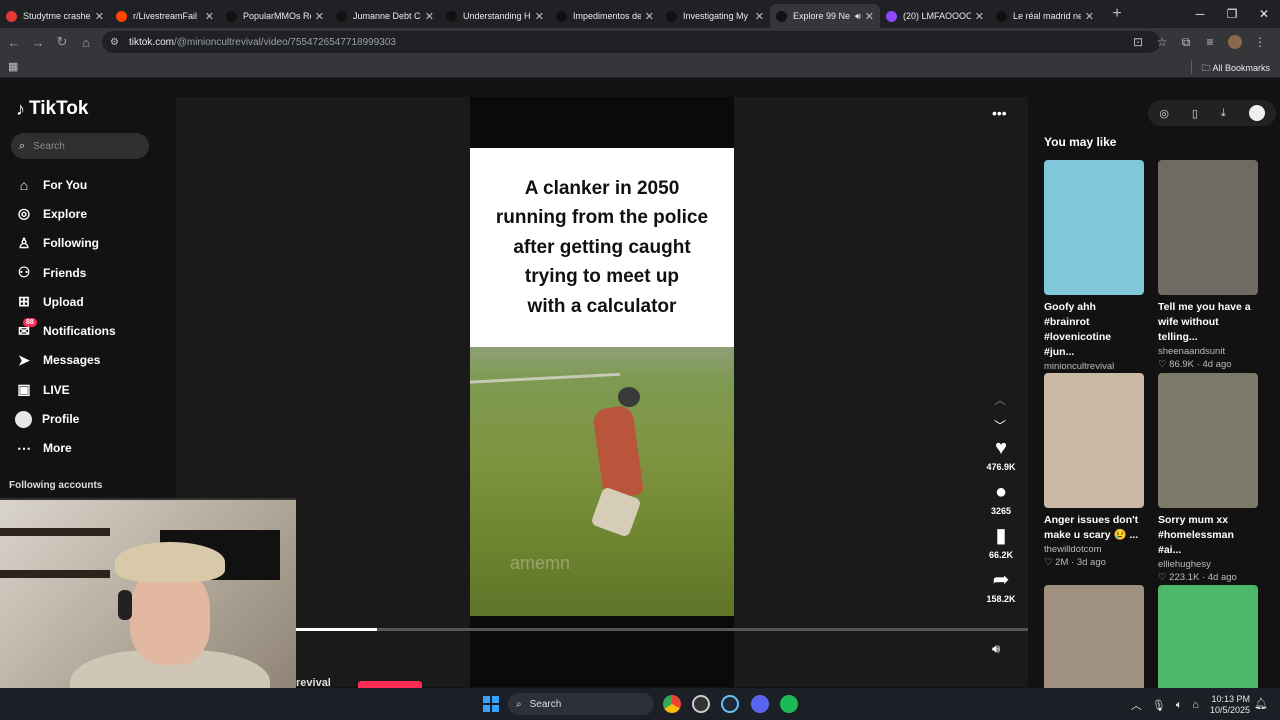 Image resolution: width=1280 pixels, height=720 pixels. Describe the element at coordinates (86, 42) in the screenshot. I see `home-icon: ⌂` at that location.